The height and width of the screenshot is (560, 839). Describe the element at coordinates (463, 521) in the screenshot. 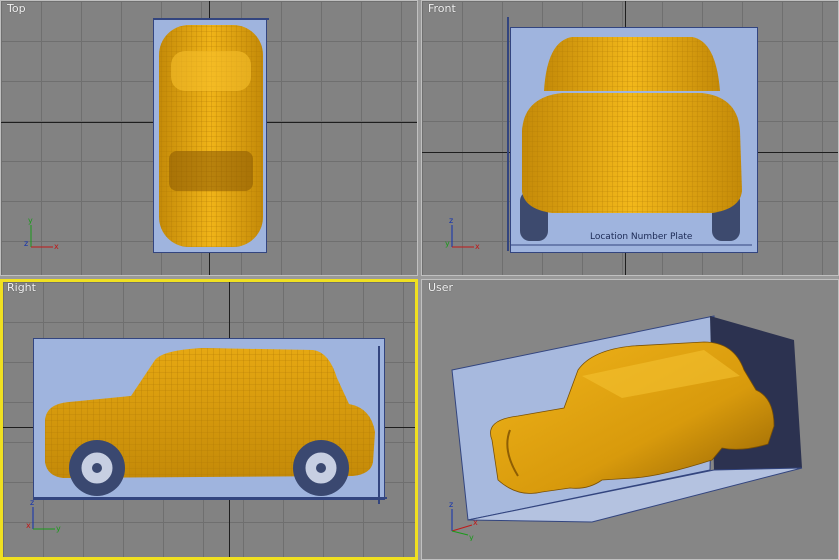

I see `axis-gizmo-user: z x y` at that location.